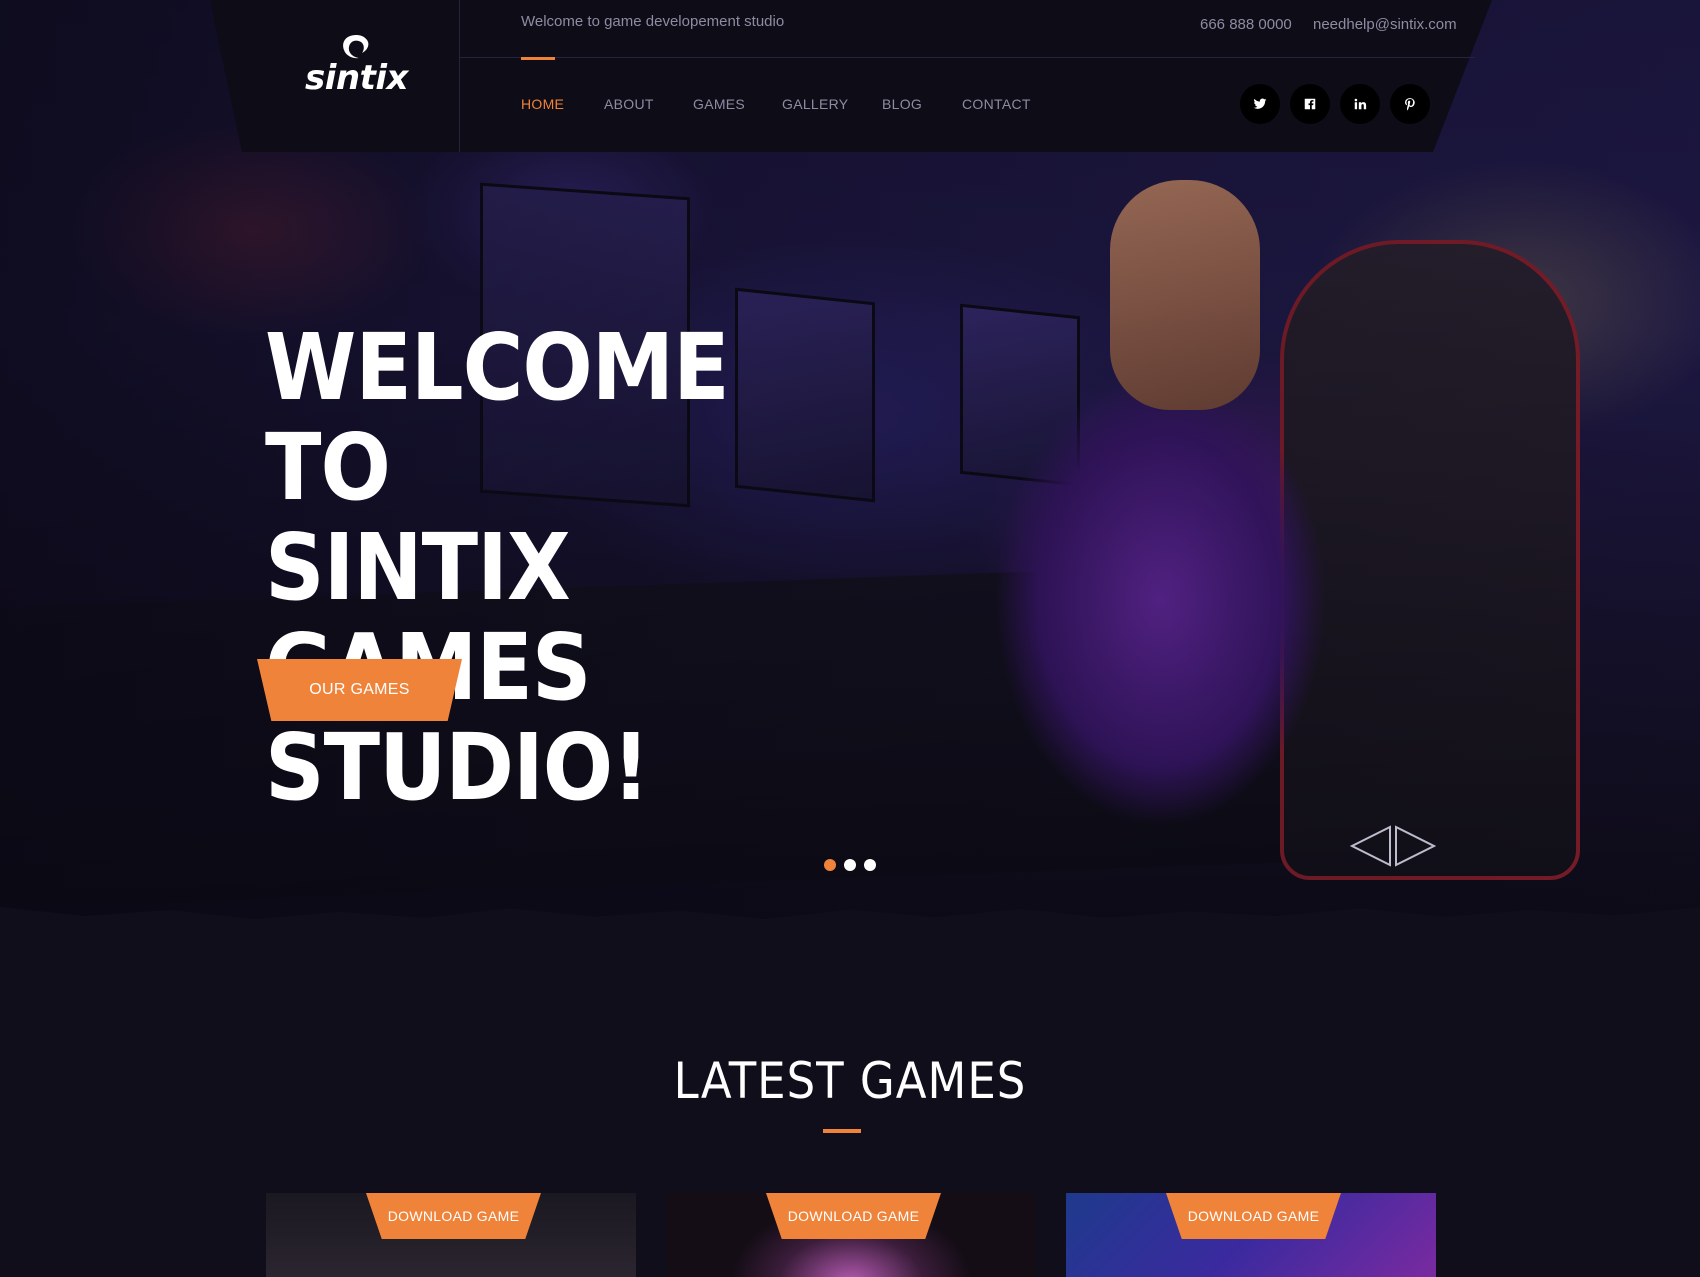  What do you see at coordinates (1385, 24) in the screenshot?
I see `header-email: needhelp@sintix.com` at bounding box center [1385, 24].